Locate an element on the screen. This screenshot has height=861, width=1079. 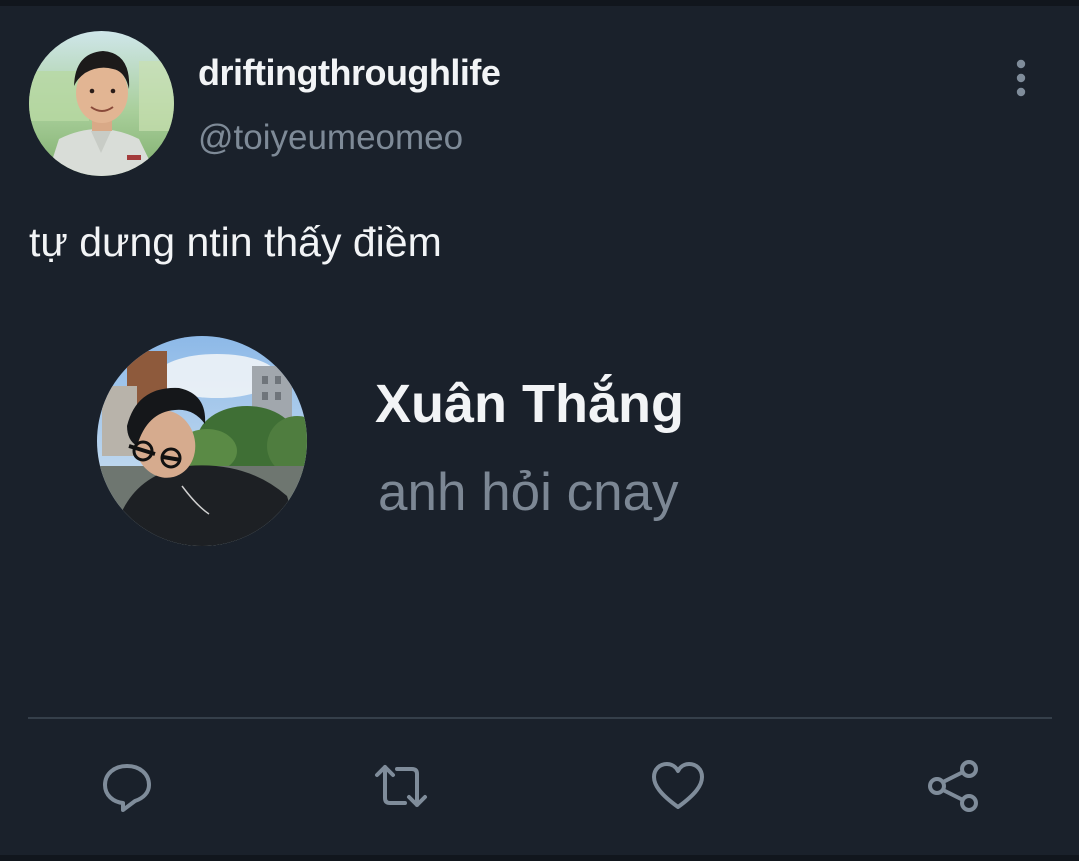
more-options-button is located at coordinates (1021, 79).